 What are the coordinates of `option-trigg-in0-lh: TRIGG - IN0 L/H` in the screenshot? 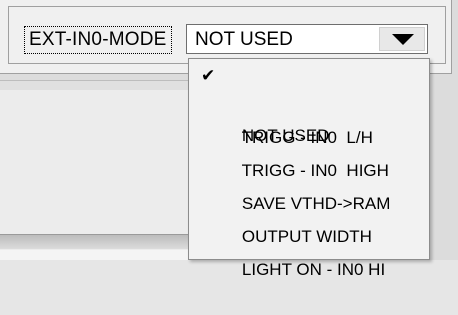 It's located at (309, 120).